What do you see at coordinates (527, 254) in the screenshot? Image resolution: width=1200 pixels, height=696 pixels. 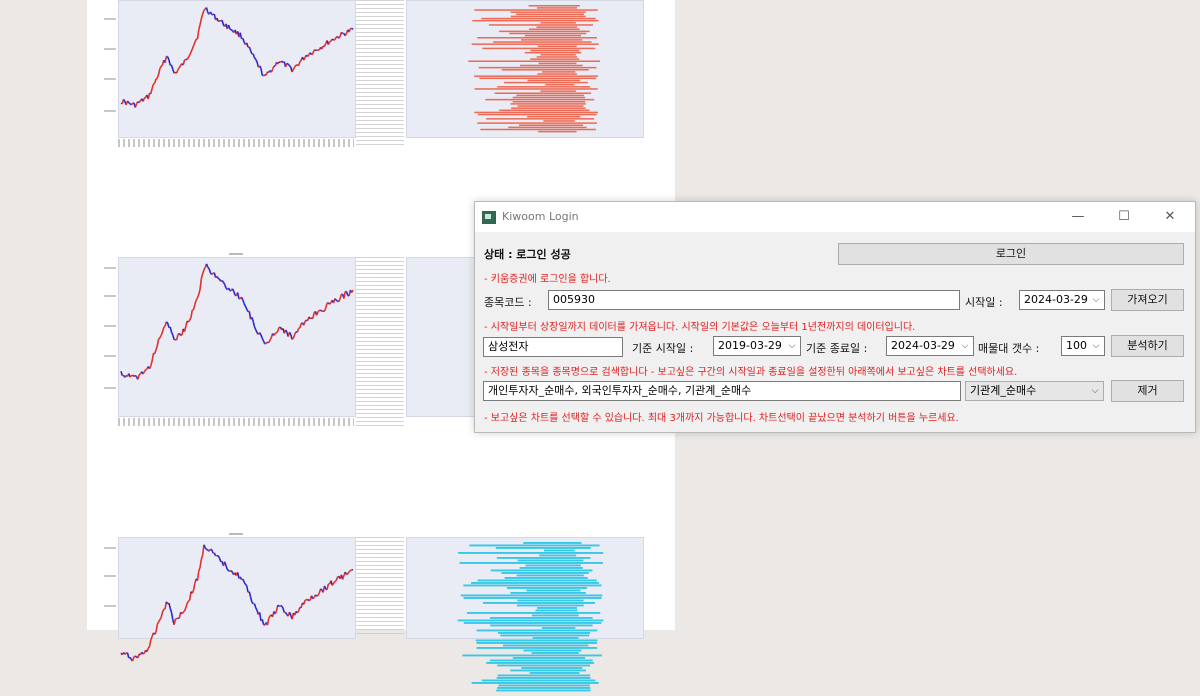 I see `status-label: 상태 : 로그인 성공` at bounding box center [527, 254].